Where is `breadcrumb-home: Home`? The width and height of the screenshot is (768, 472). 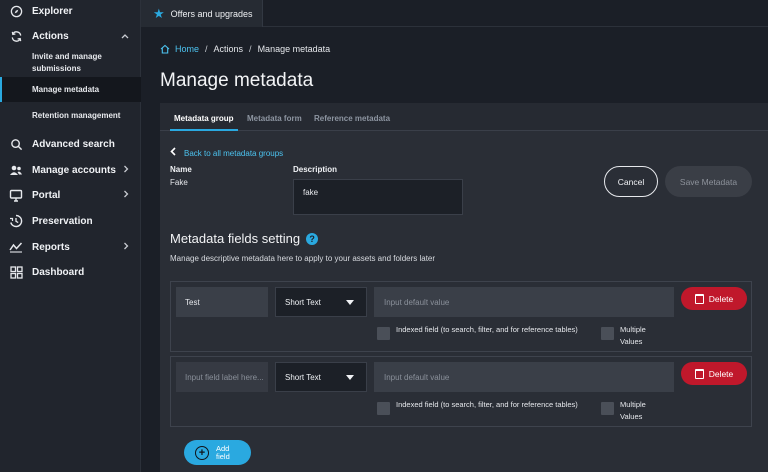
breadcrumb-home: Home is located at coordinates (179, 49).